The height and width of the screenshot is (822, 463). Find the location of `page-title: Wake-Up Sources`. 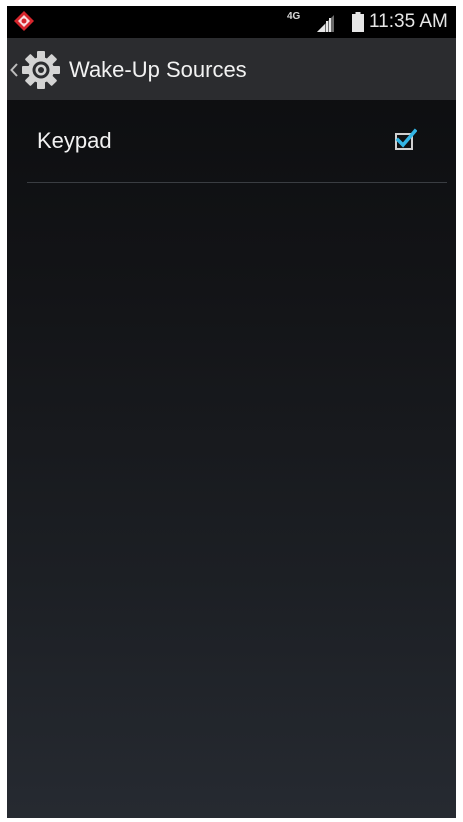

page-title: Wake-Up Sources is located at coordinates (158, 69).